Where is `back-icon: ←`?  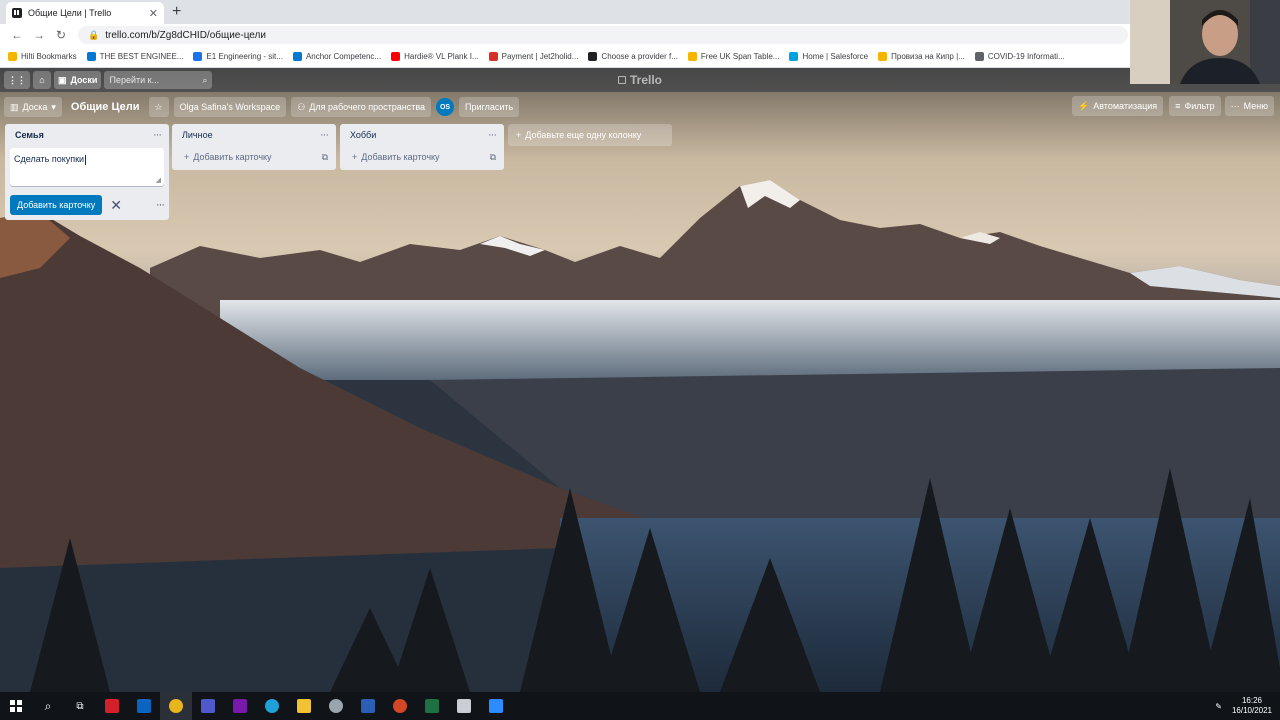 back-icon: ← is located at coordinates (17, 35).